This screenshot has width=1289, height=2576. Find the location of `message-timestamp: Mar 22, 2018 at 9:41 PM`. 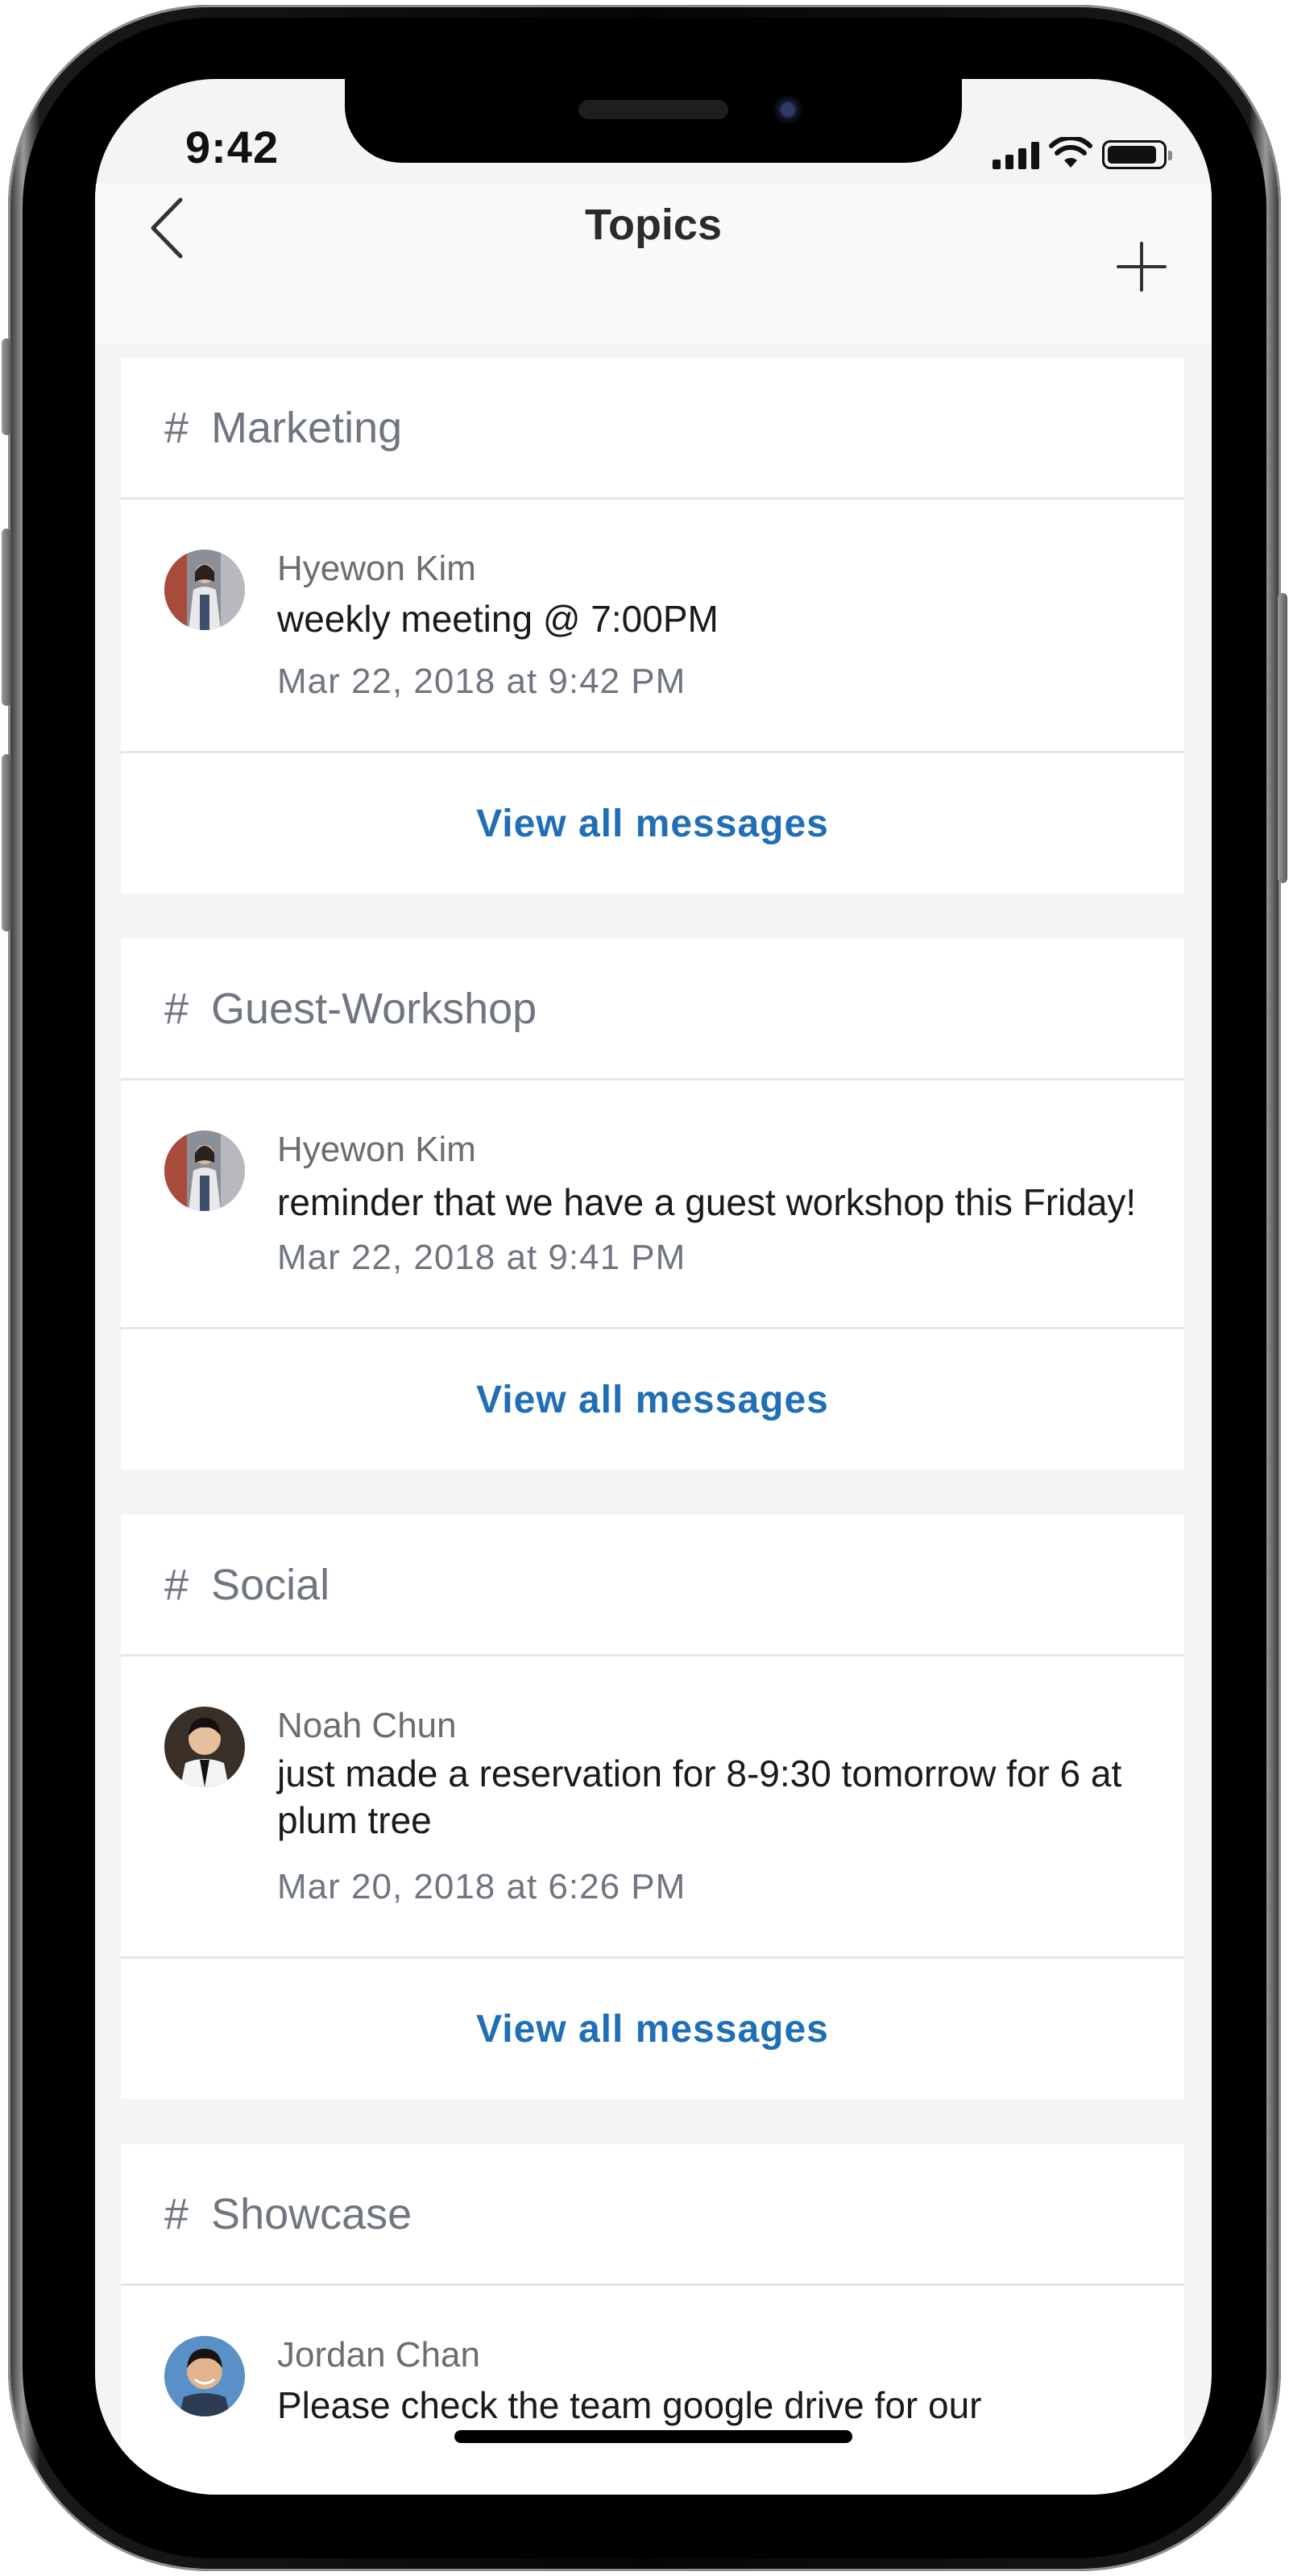

message-timestamp: Mar 22, 2018 at 9:41 PM is located at coordinates (481, 1257).